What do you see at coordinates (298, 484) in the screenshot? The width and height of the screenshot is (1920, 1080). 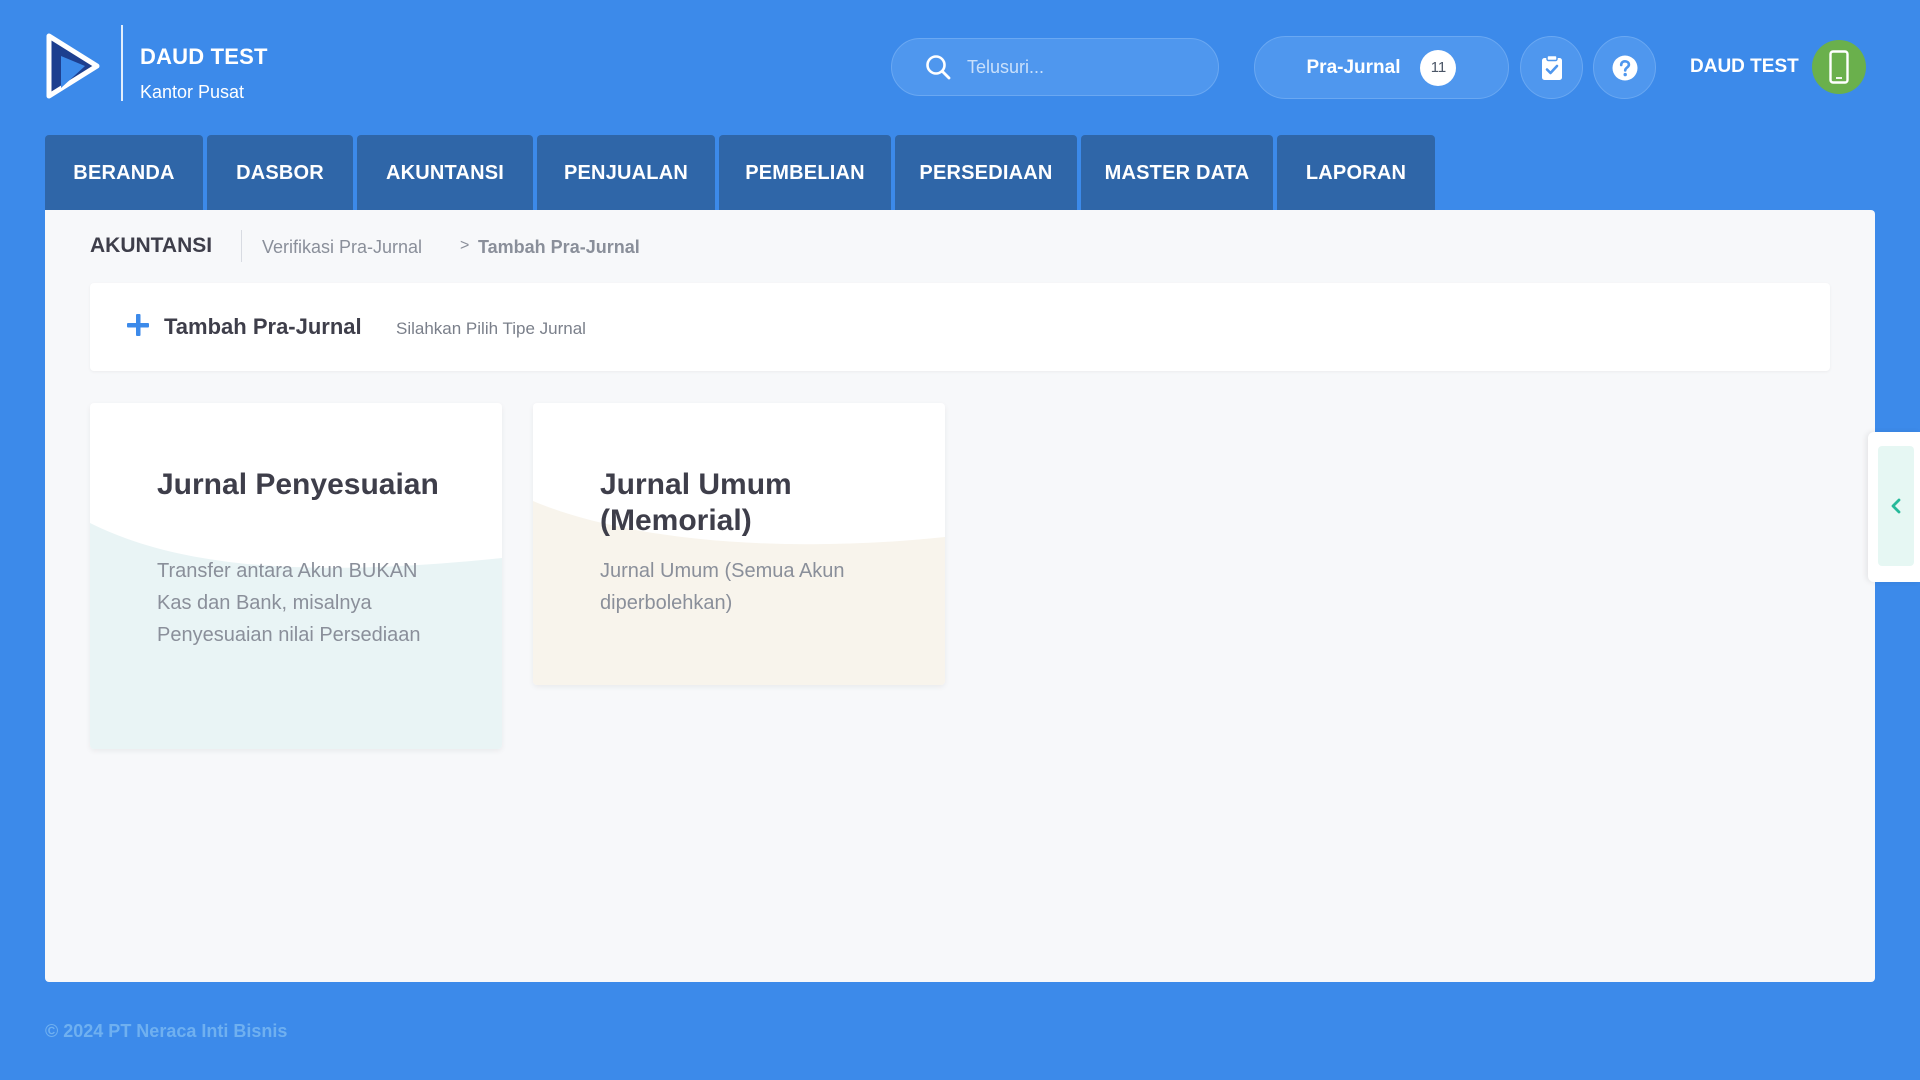 I see `card-title: Jurnal Penyesuaian` at bounding box center [298, 484].